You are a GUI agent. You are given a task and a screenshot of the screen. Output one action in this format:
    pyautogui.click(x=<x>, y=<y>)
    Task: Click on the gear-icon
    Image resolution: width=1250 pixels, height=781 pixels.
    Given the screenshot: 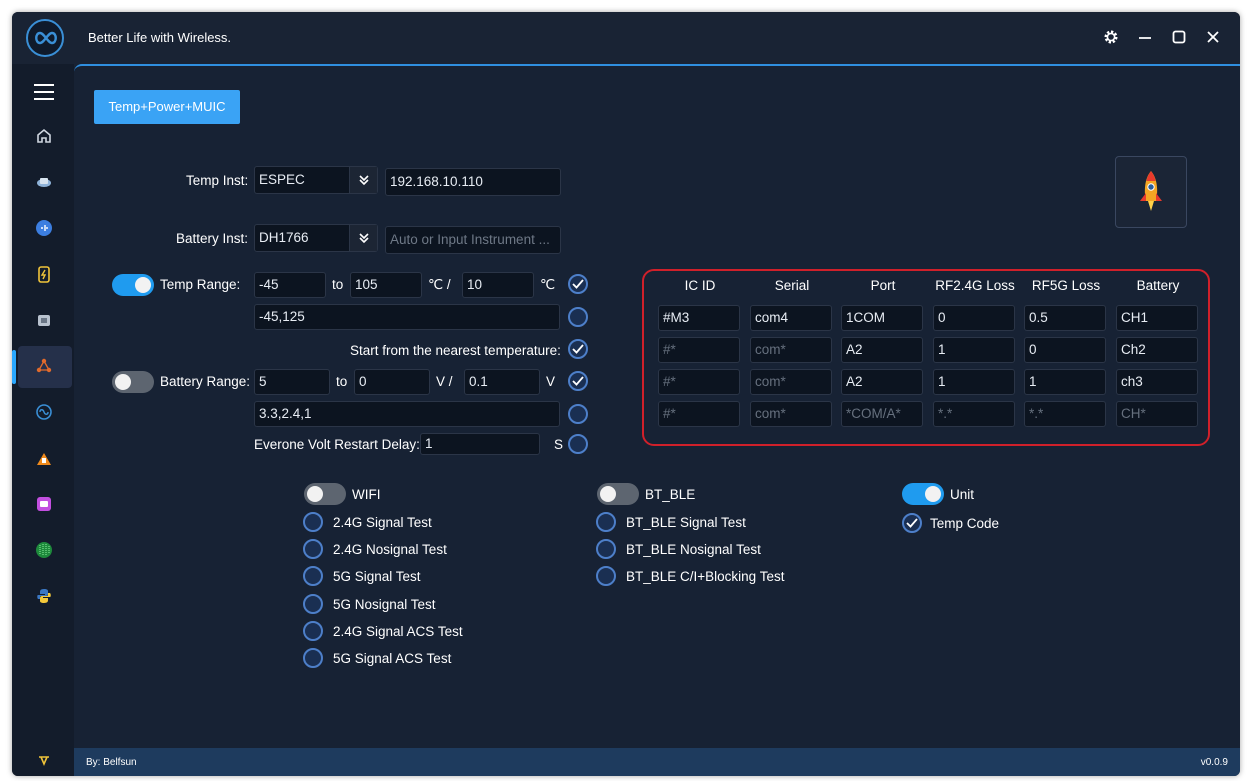 What is the action you would take?
    pyautogui.click(x=1111, y=37)
    